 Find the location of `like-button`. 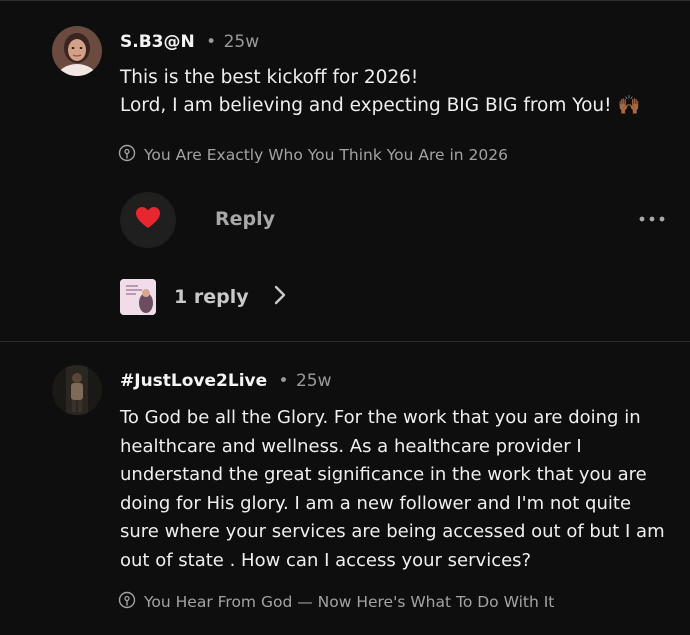

like-button is located at coordinates (148, 220).